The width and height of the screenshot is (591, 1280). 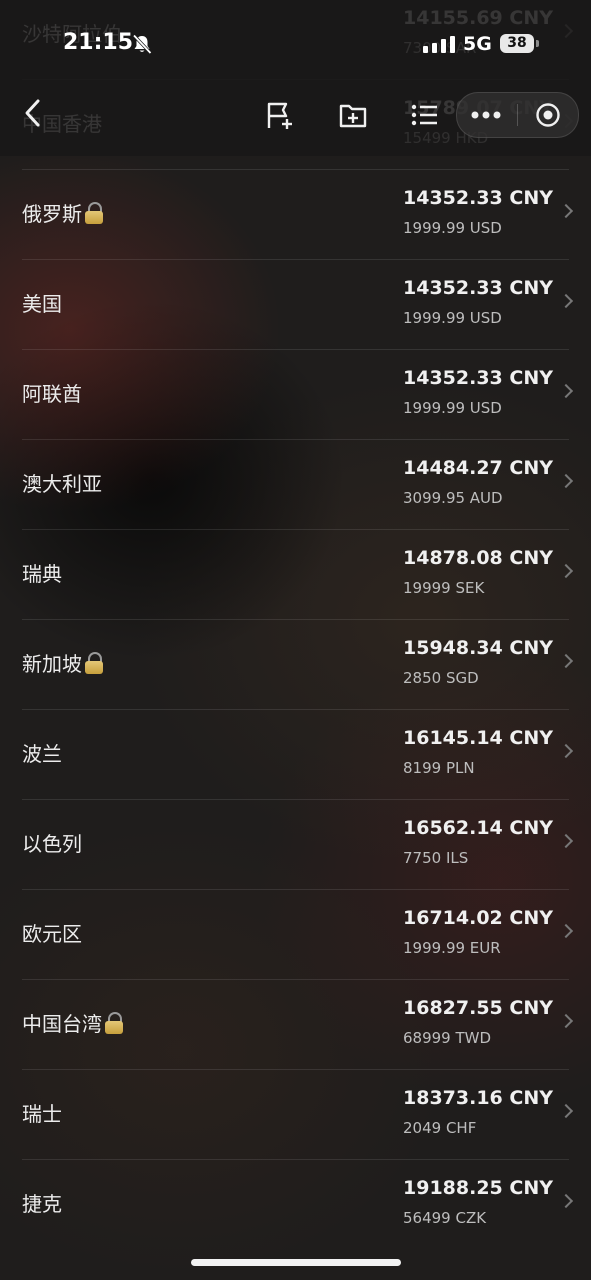 I want to click on chevron-left-icon, so click(x=34, y=113).